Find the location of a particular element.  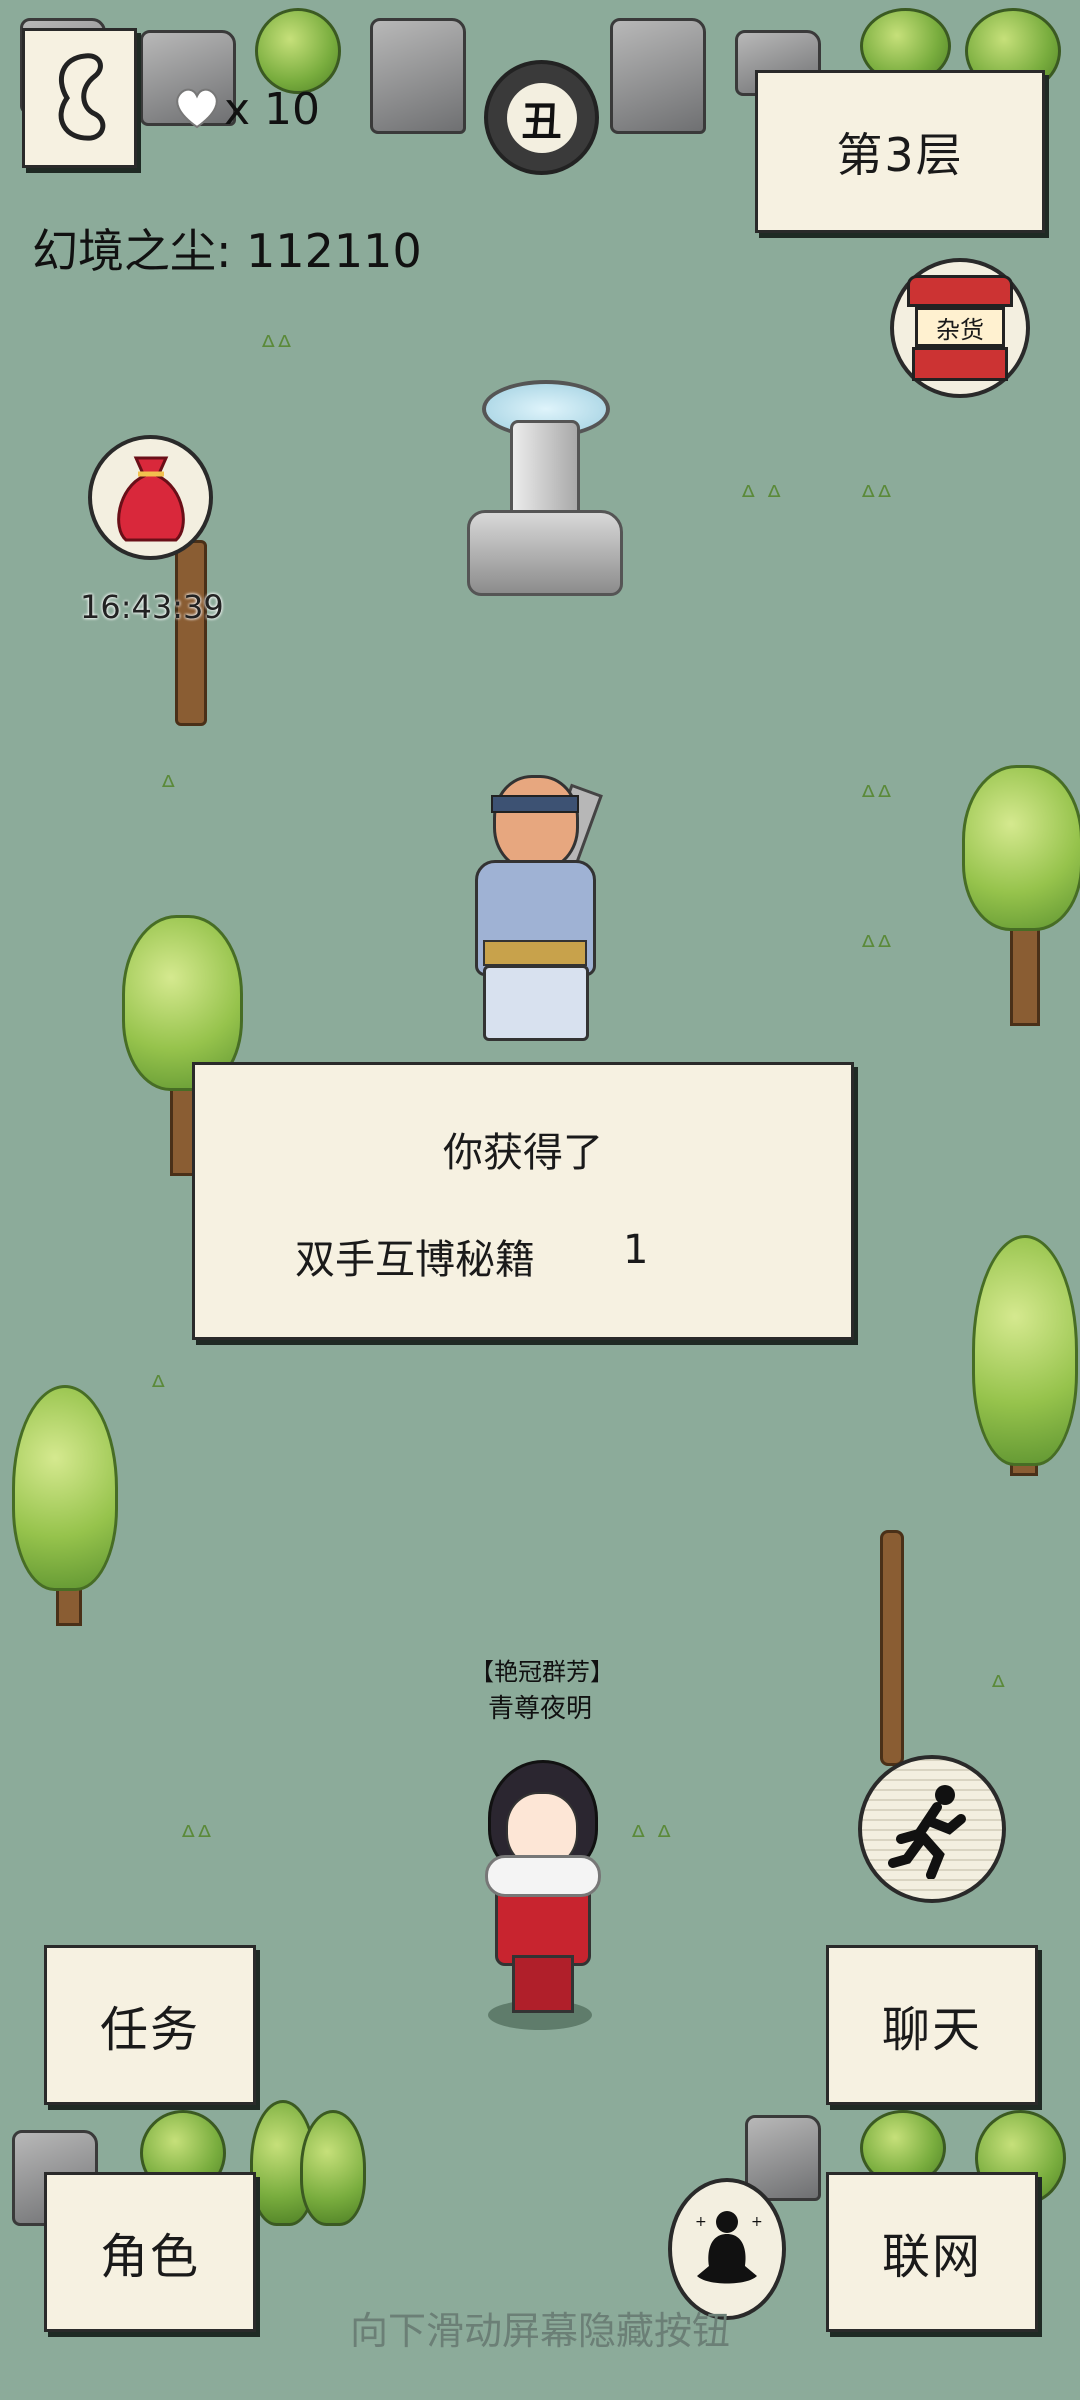

fountain-base is located at coordinates (545, 553).